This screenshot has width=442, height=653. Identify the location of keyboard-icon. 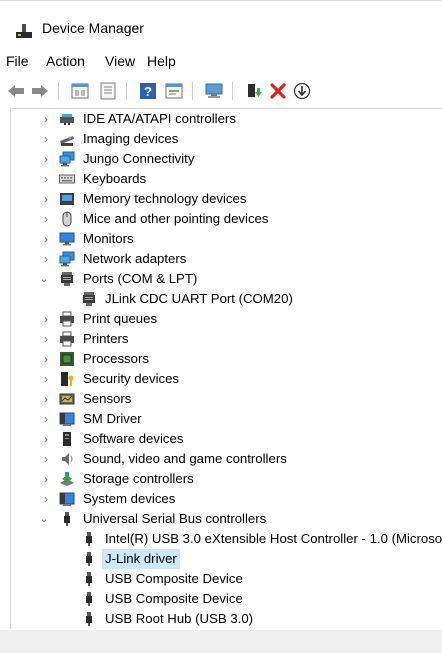
(67, 179).